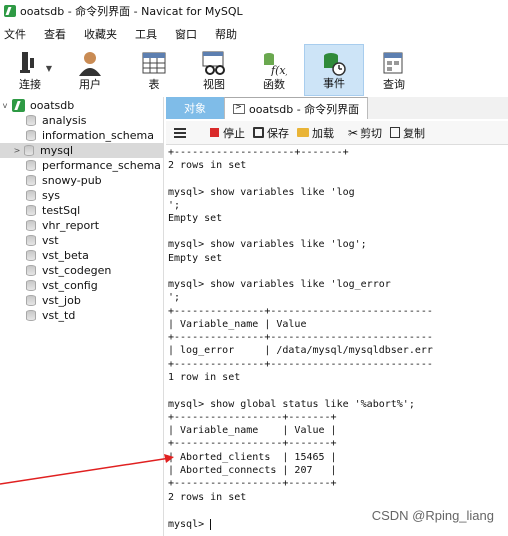 This screenshot has width=508, height=536. I want to click on query-button: 查询, so click(394, 70).